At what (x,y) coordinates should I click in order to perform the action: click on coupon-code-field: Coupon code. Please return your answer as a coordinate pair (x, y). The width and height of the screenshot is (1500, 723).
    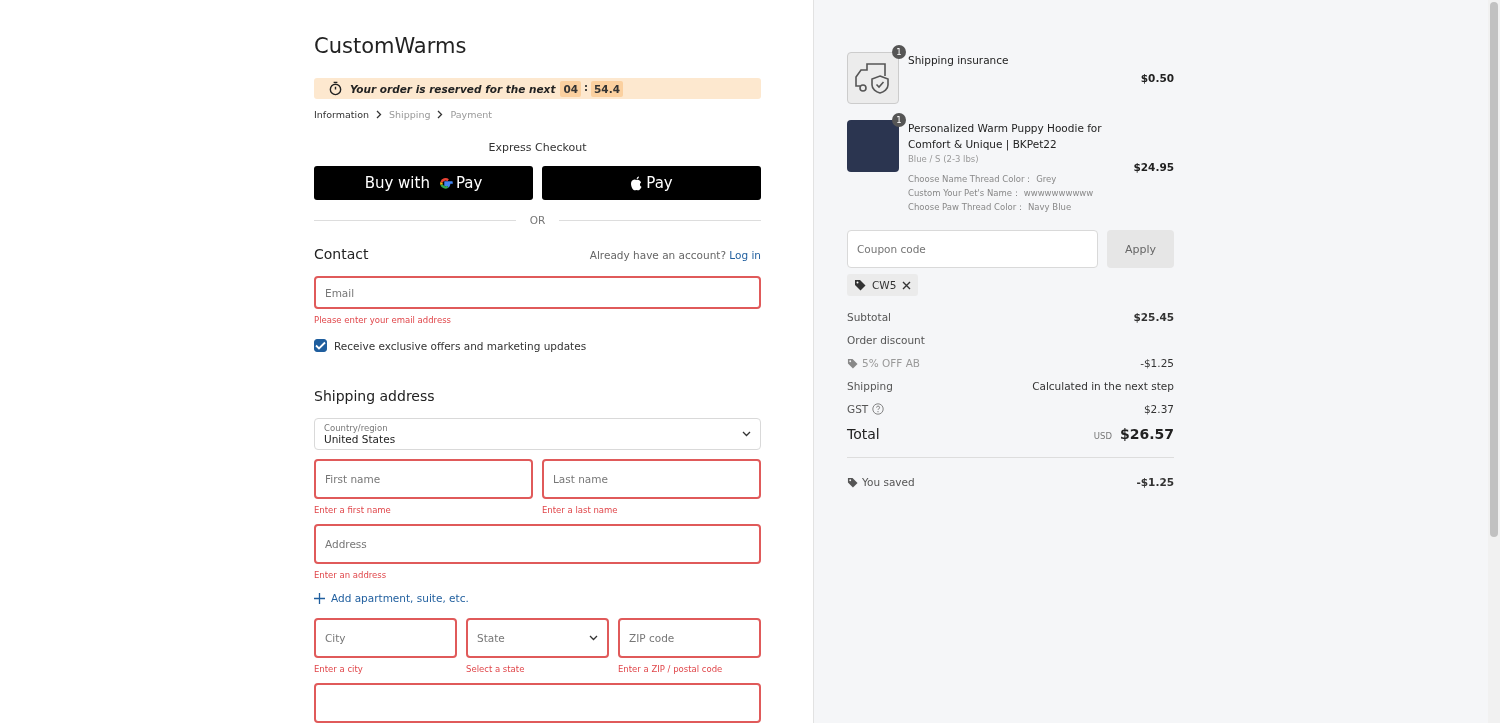
    Looking at the image, I should click on (972, 249).